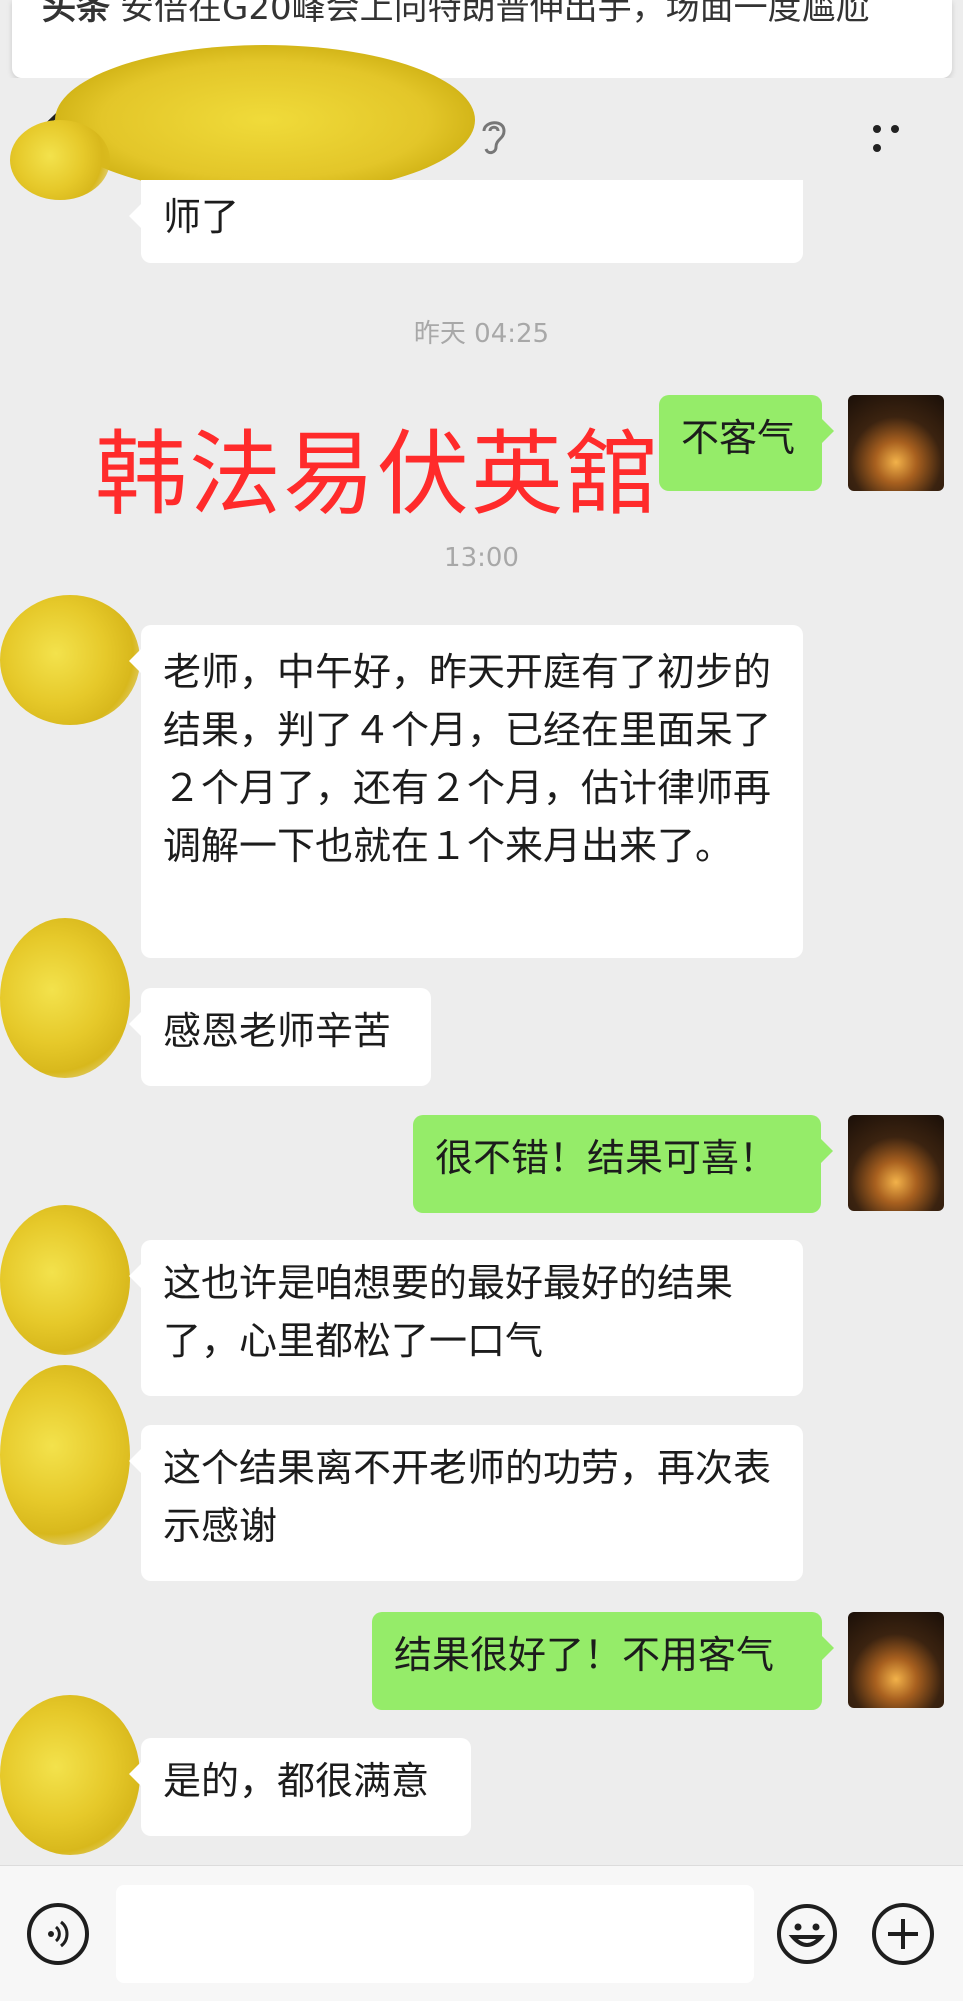 Image resolution: width=963 pixels, height=2001 pixels. Describe the element at coordinates (466, 1318) in the screenshot. I see `incoming-message: 这也许是咱想要的最好最好的结果了，心里都松了一口气` at that location.